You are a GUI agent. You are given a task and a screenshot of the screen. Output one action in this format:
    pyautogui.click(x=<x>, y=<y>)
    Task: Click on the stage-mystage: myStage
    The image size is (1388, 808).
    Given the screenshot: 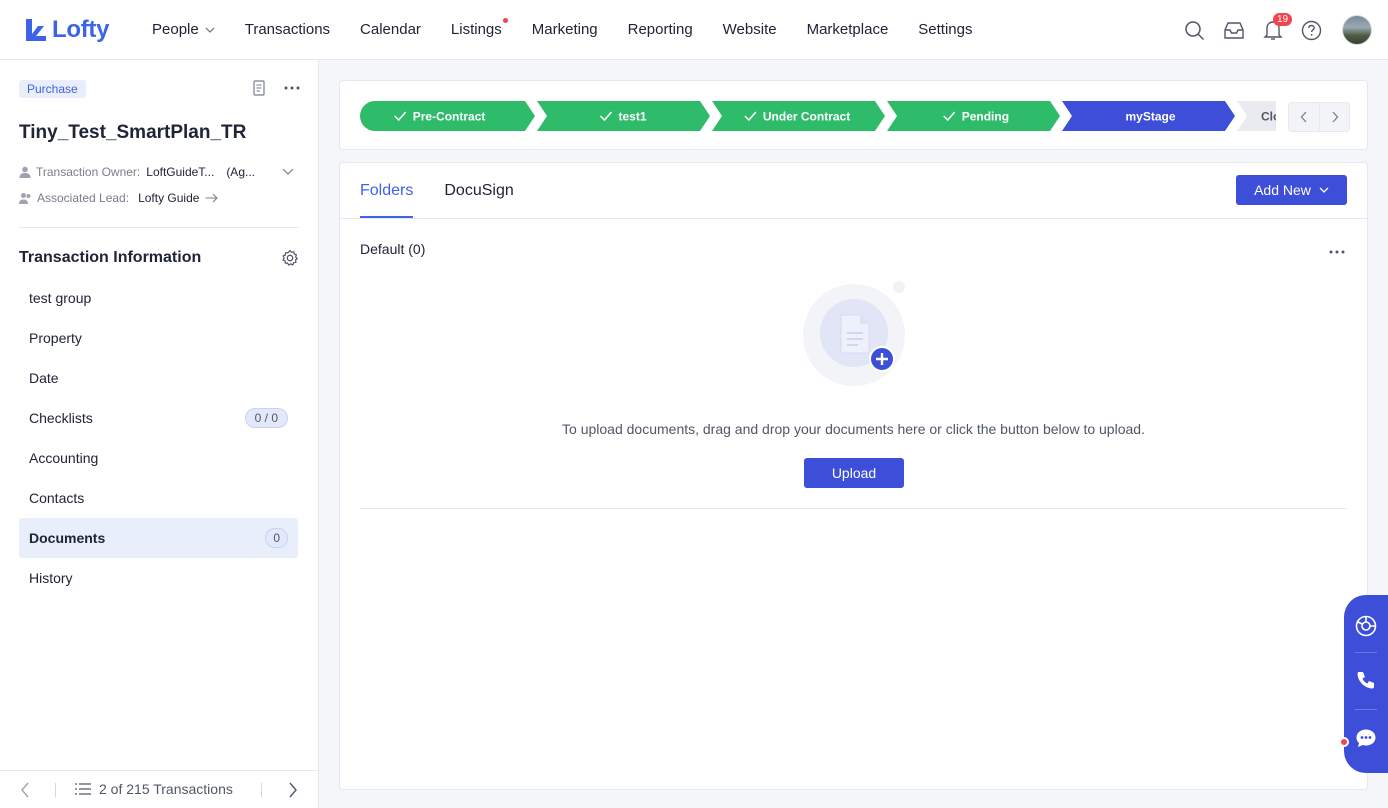 What is the action you would take?
    pyautogui.click(x=1148, y=116)
    